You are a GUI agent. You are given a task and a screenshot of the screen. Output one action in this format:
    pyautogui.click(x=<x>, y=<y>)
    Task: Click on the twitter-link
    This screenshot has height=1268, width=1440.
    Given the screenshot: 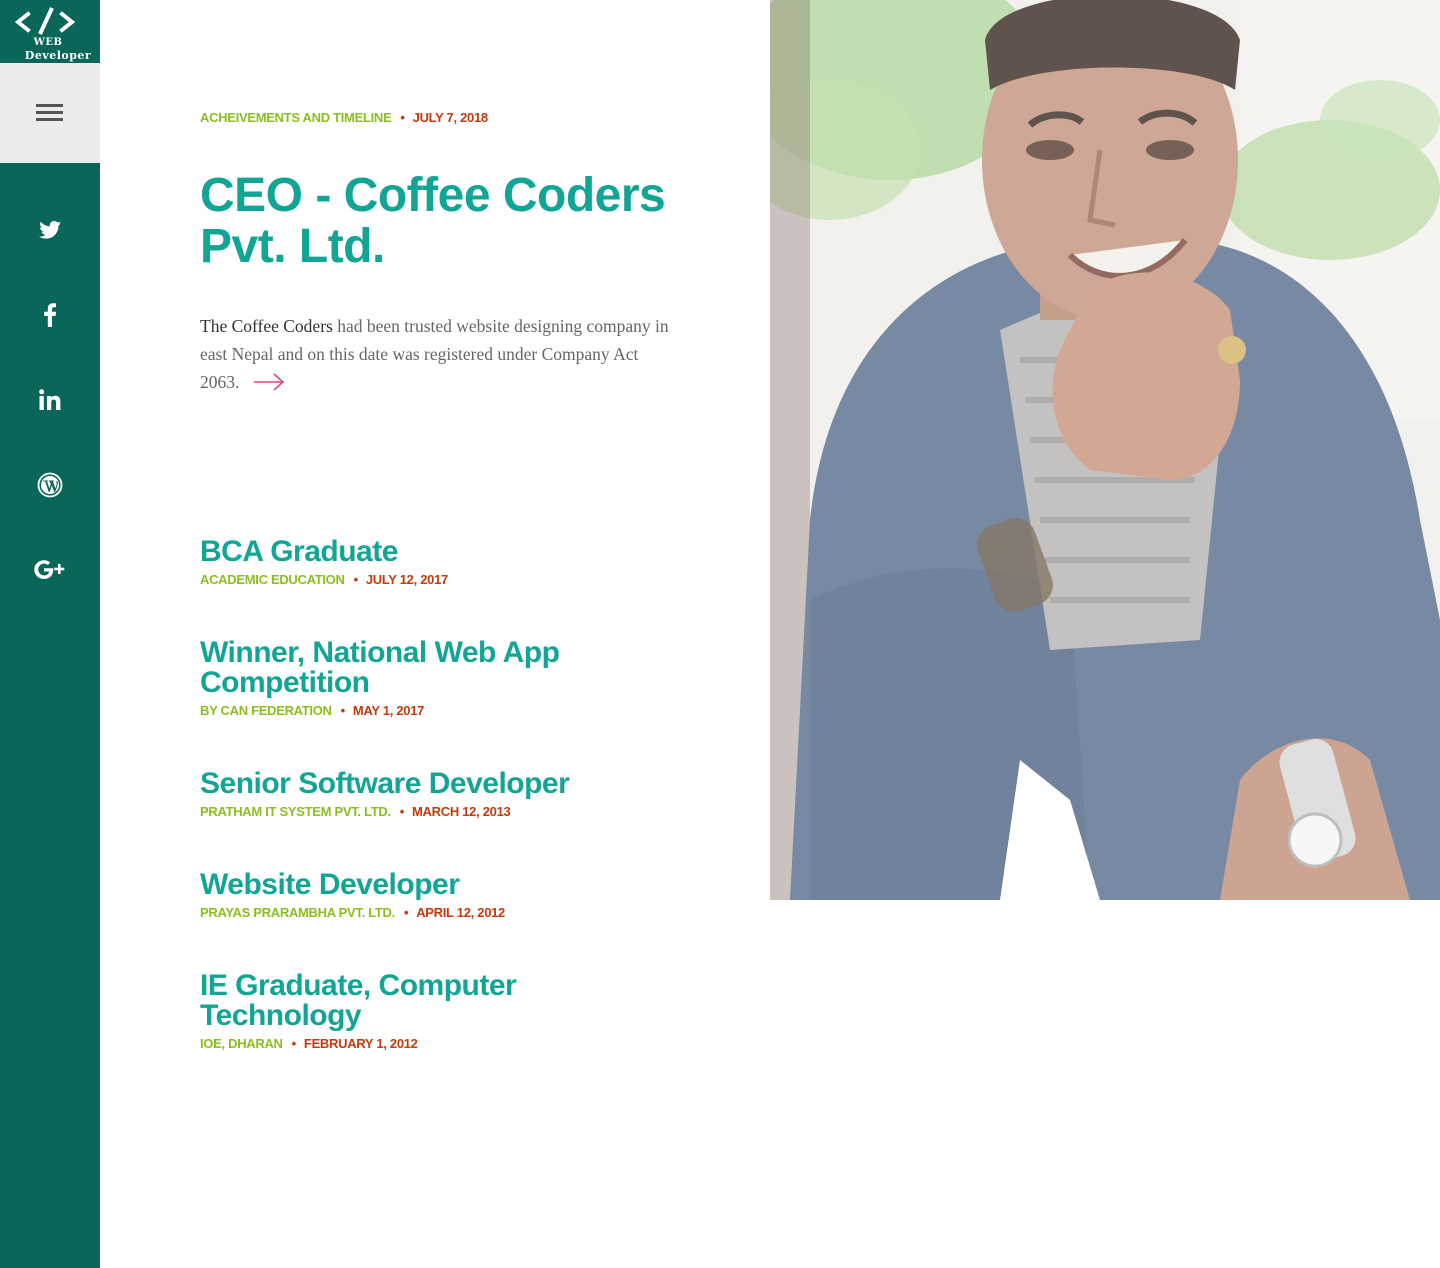 What is the action you would take?
    pyautogui.click(x=50, y=230)
    